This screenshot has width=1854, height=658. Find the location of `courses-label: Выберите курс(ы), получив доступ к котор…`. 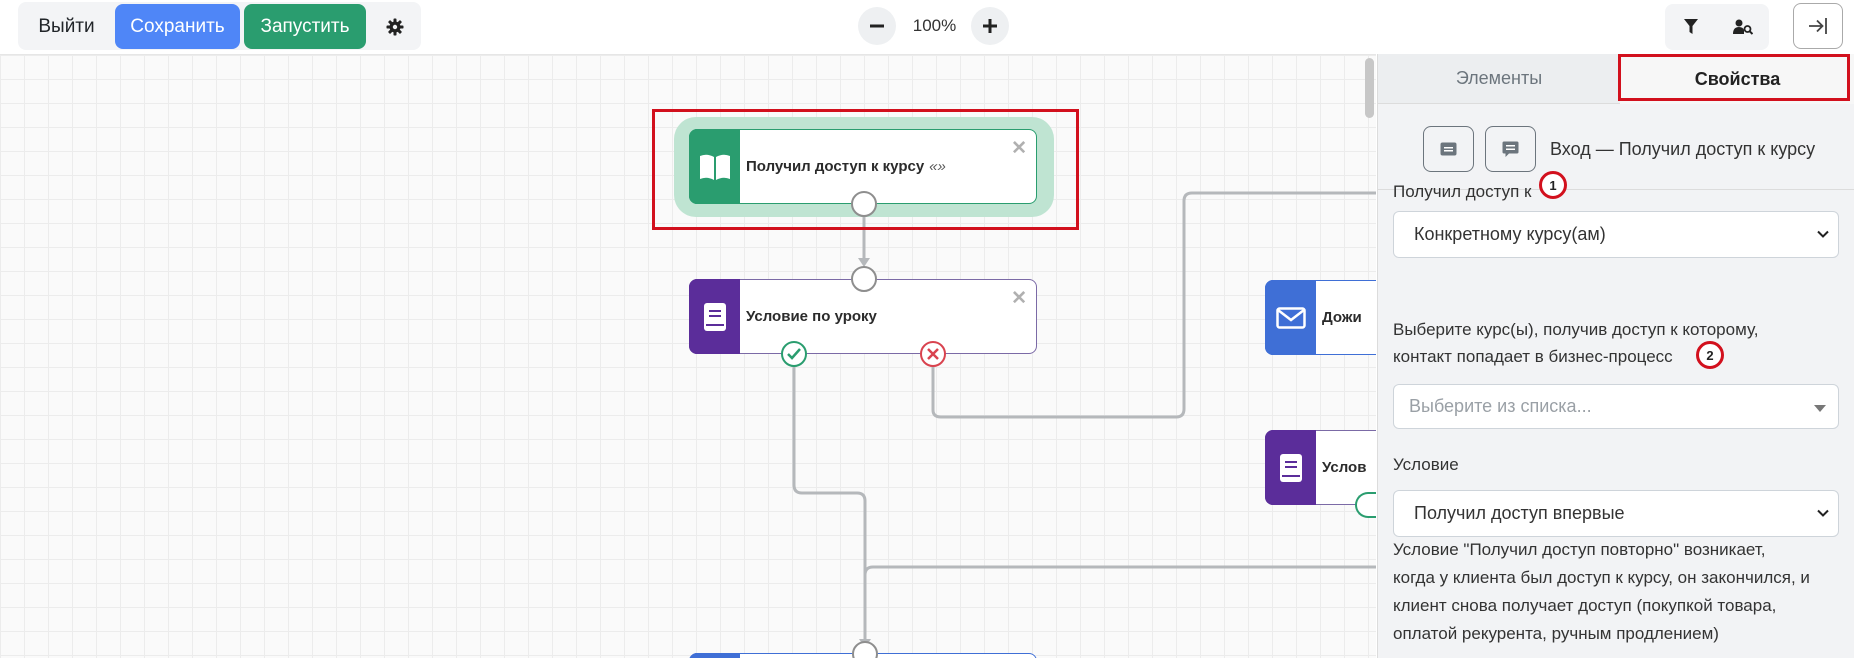

courses-label: Выберите курс(ы), получив доступ к котор… is located at coordinates (1618, 343).